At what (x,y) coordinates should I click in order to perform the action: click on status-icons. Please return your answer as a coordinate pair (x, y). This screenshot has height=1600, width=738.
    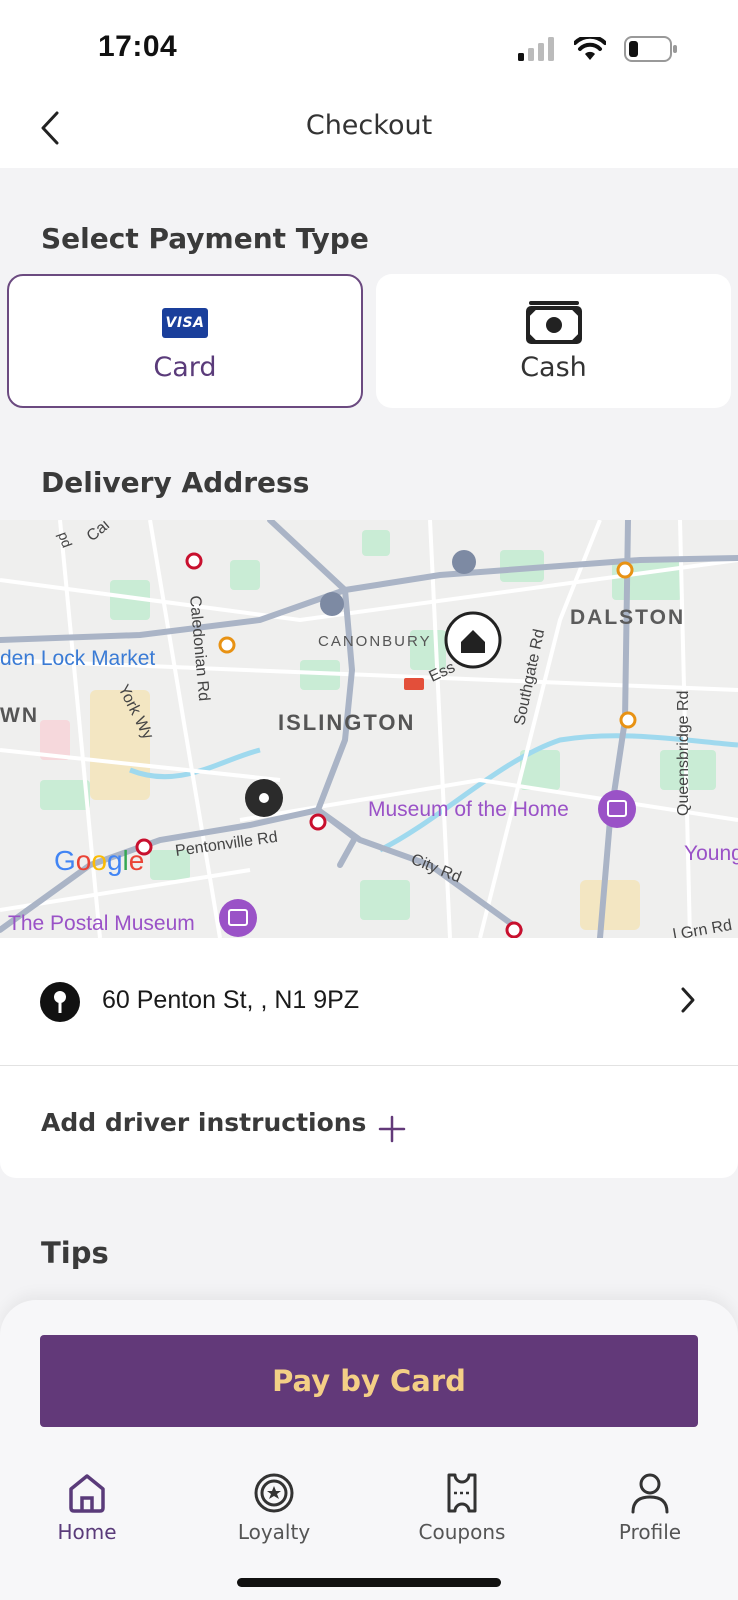
    Looking at the image, I should click on (598, 49).